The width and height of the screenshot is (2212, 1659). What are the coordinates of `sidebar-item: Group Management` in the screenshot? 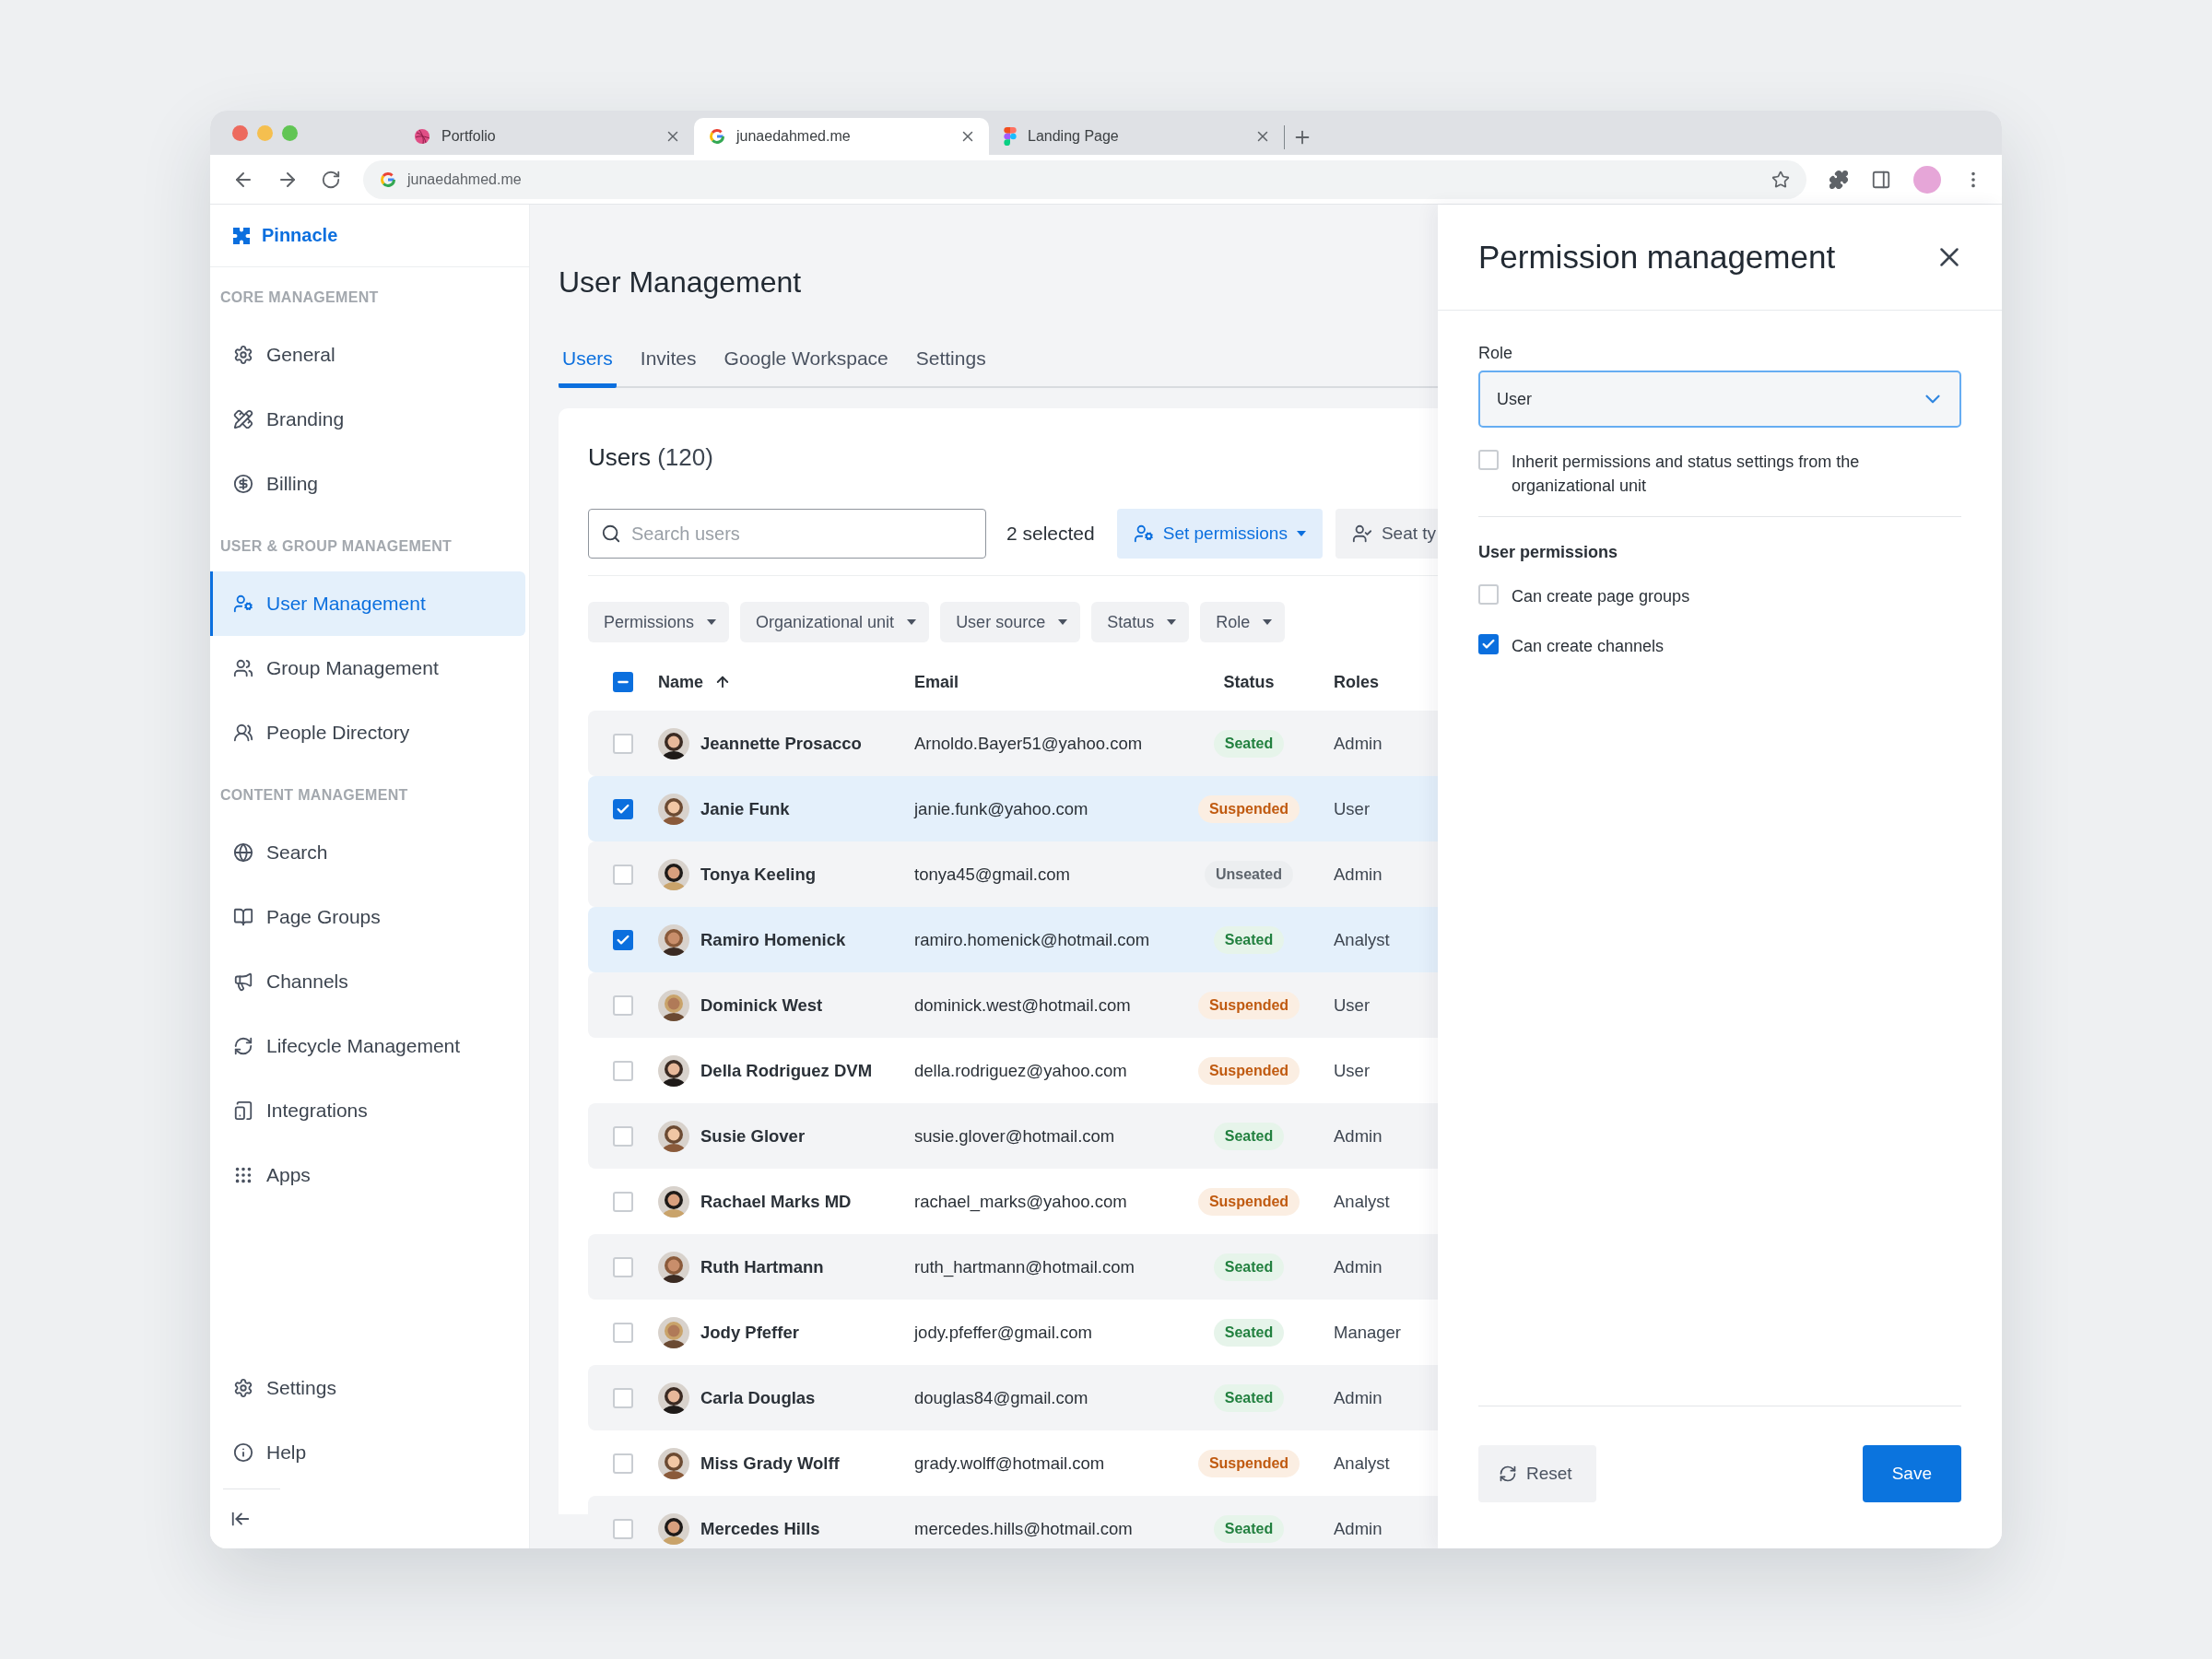 It's located at (367, 668).